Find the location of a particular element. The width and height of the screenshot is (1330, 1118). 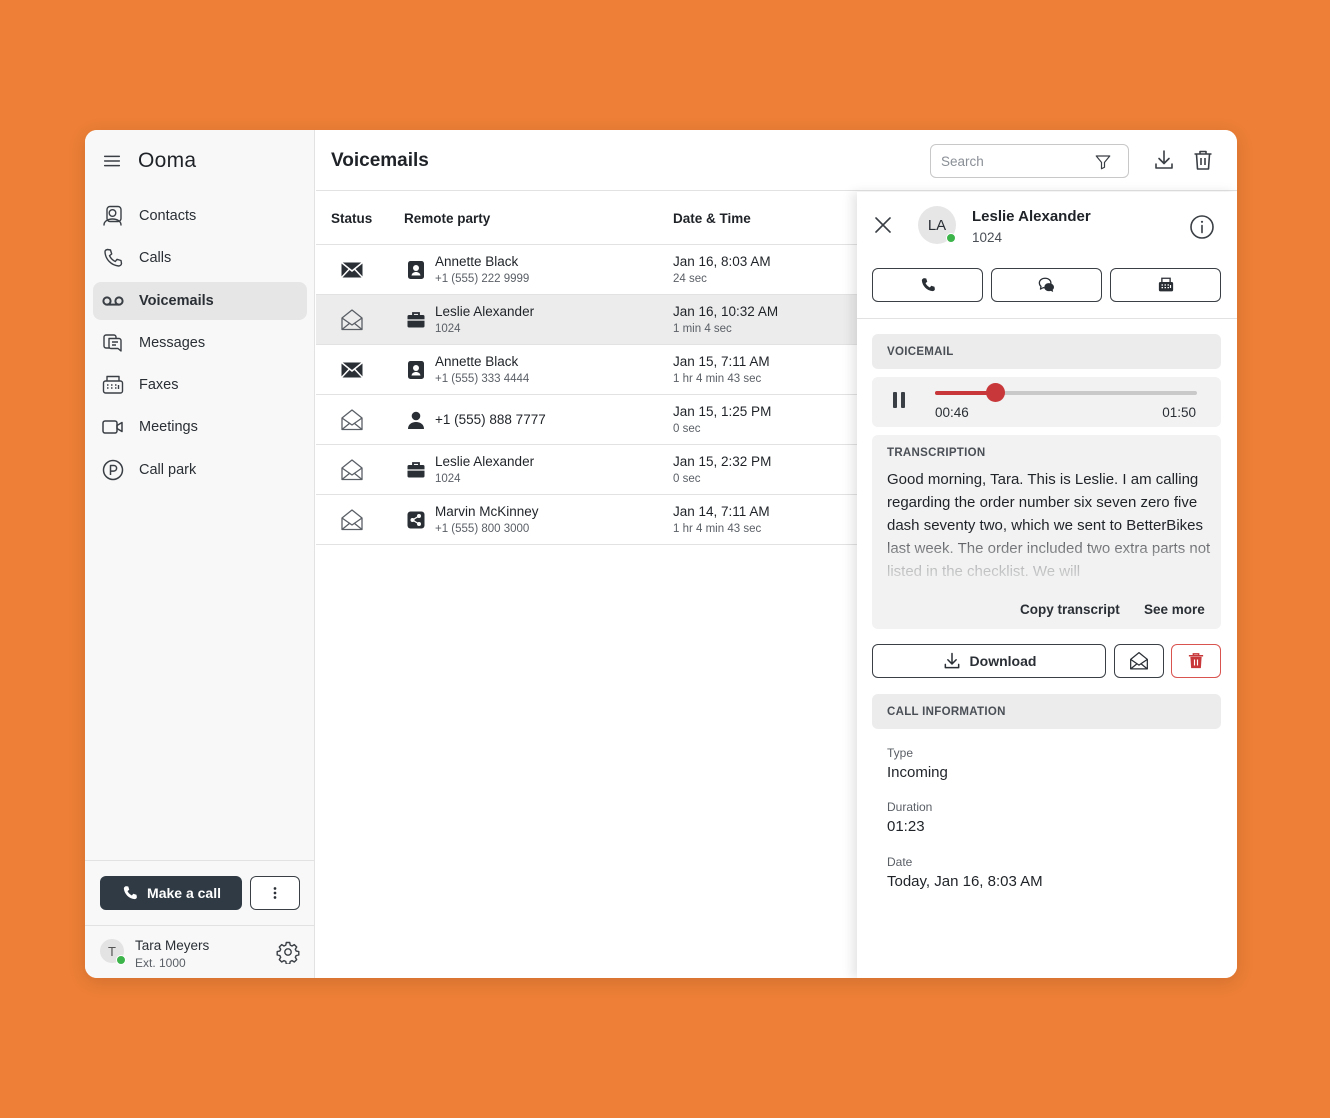

close-icon is located at coordinates (883, 225).